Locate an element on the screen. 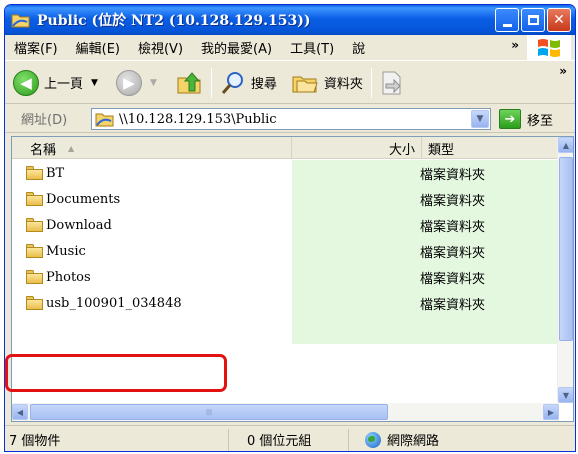  column-size-label: 大小 is located at coordinates (401, 150).